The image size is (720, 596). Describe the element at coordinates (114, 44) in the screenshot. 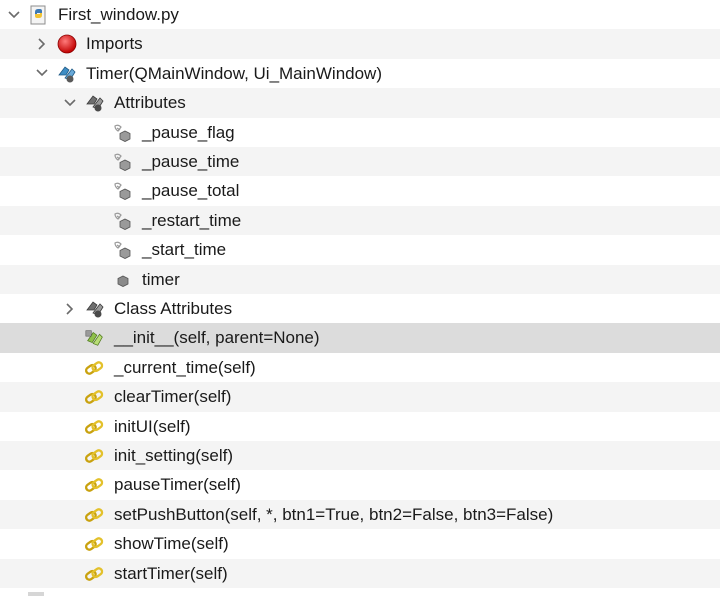

I see `tree-item-label: Imports` at that location.